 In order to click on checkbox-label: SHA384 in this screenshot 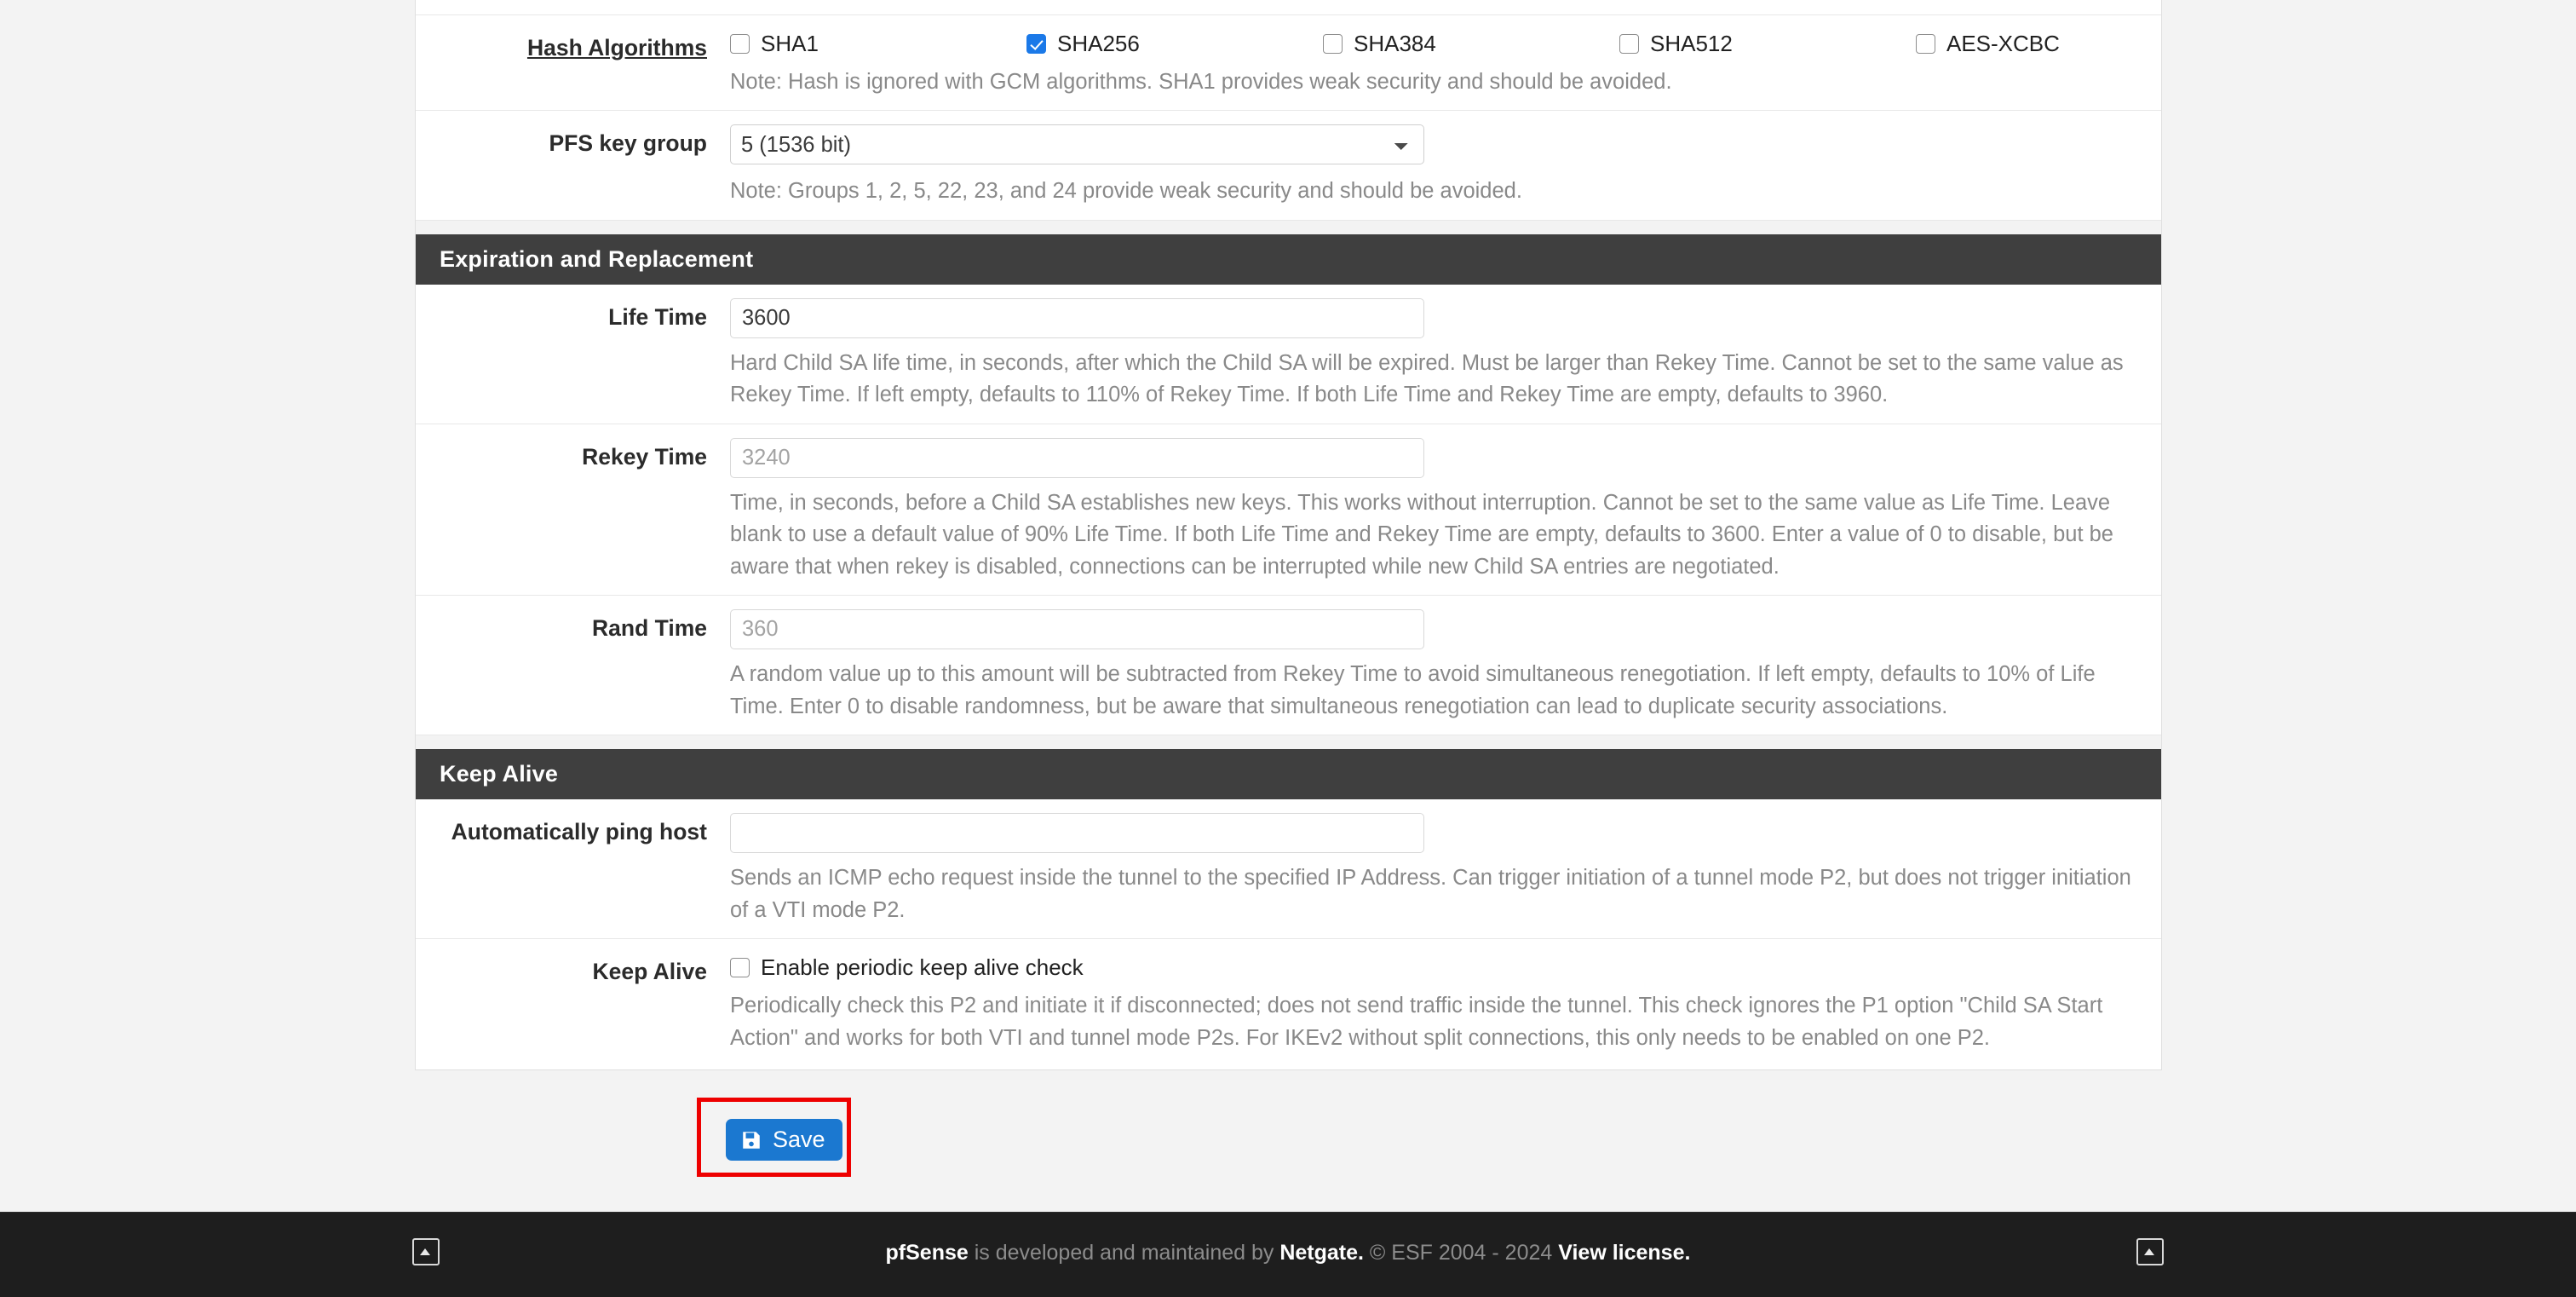, I will do `click(1395, 43)`.